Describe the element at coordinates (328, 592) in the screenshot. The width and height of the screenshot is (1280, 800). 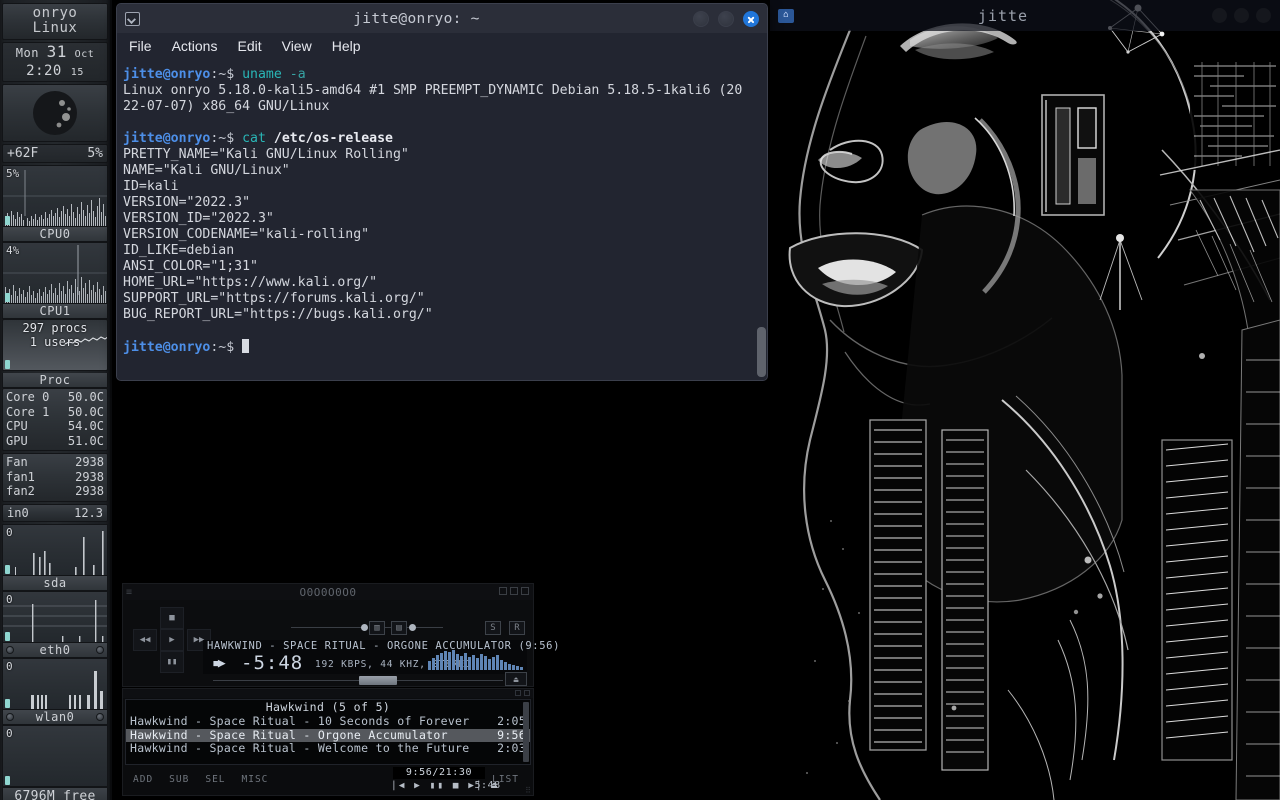
I see `player-titlebar: ≡ O0O0O0O0` at that location.